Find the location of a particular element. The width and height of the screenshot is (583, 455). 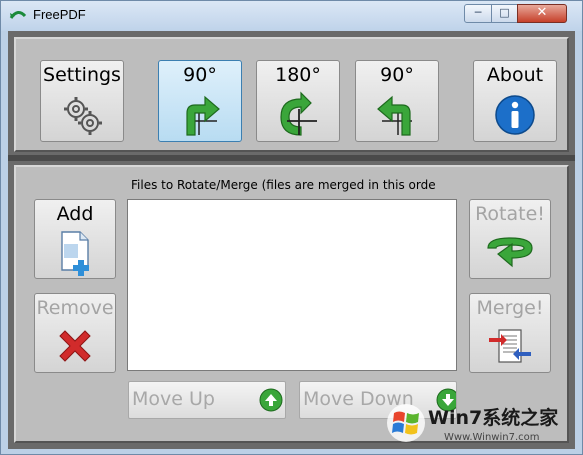

merge-files-button: Merge! is located at coordinates (510, 333).